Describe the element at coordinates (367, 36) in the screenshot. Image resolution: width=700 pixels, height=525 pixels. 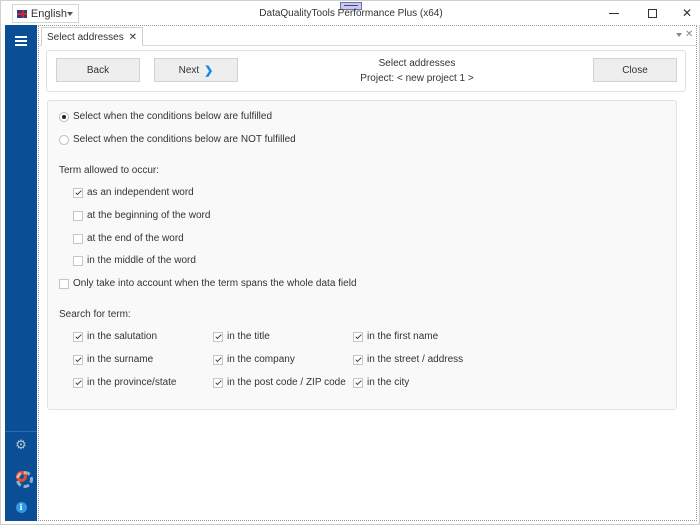
I see `tab-bar: Select addresses ✕ ✕` at that location.